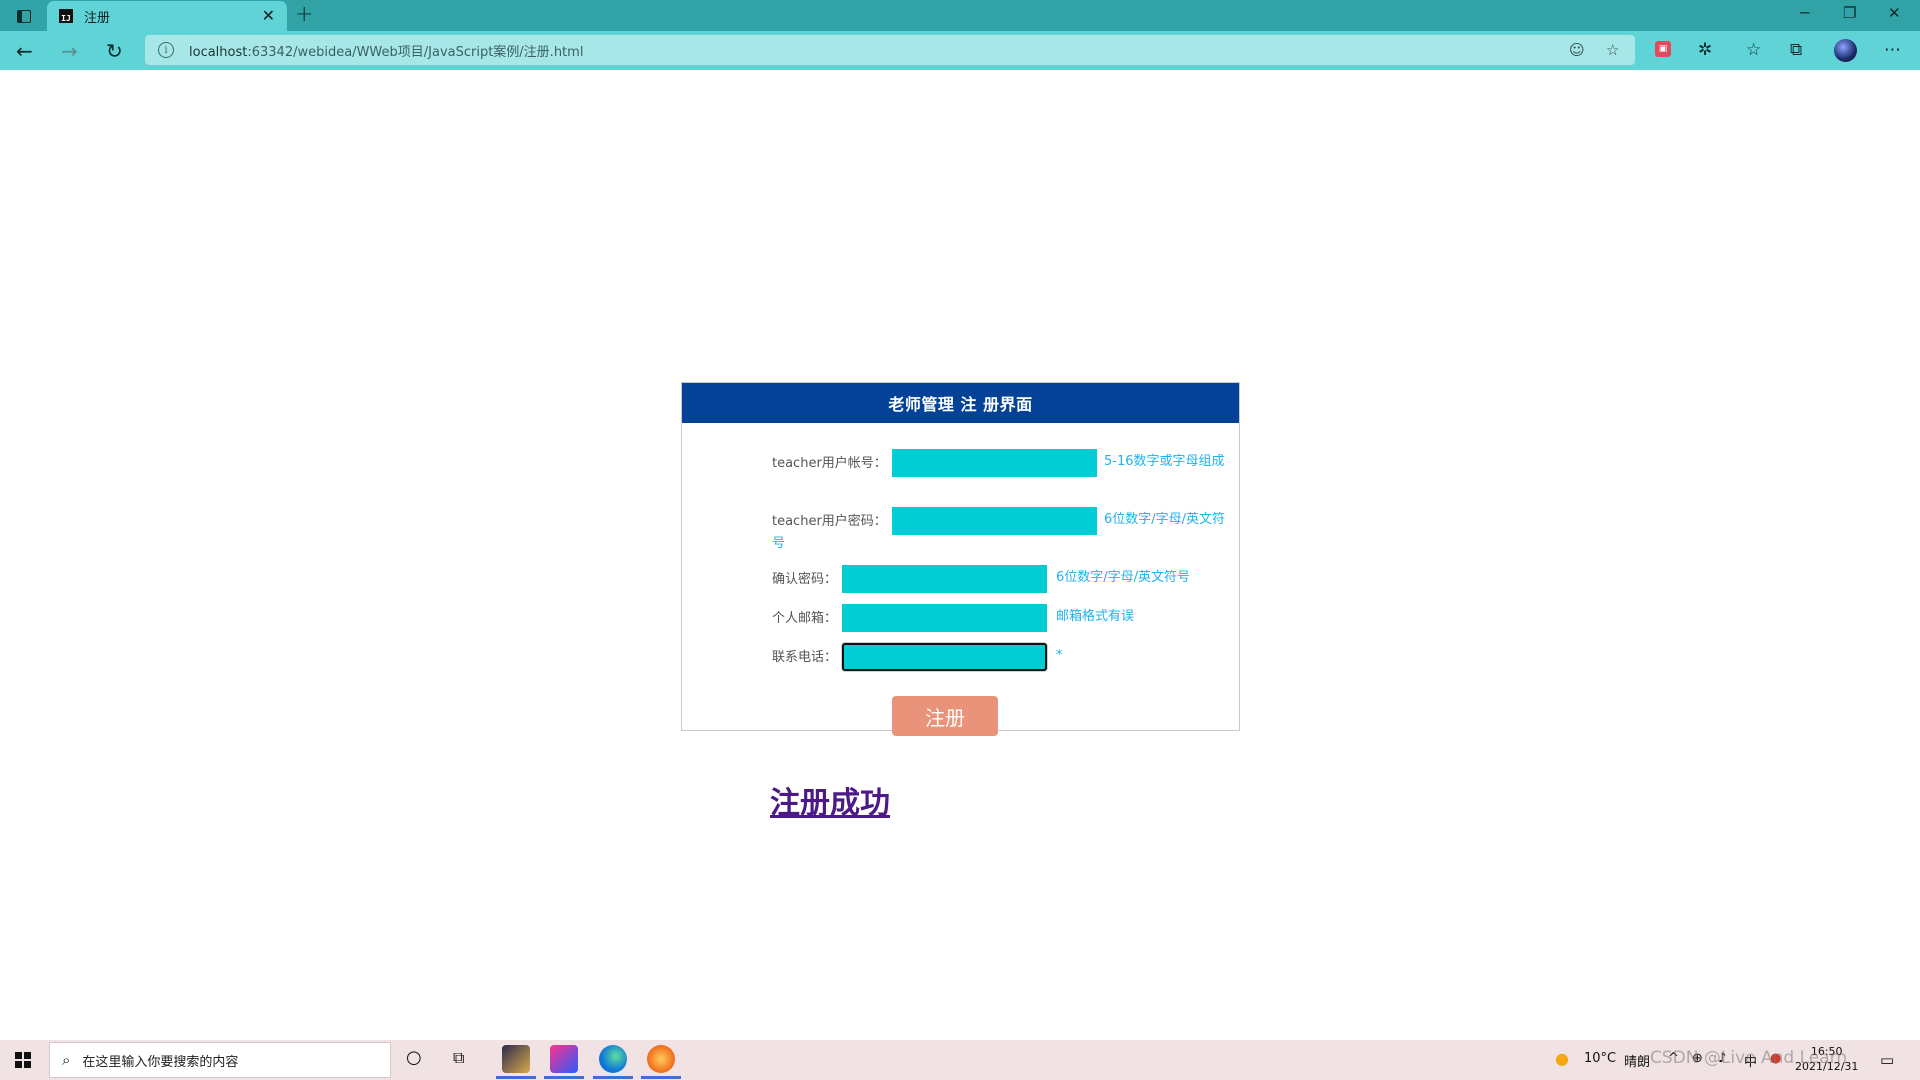  What do you see at coordinates (1123, 577) in the screenshot?
I see `confirm-password-hint: 6位数字/字母/英文符号` at bounding box center [1123, 577].